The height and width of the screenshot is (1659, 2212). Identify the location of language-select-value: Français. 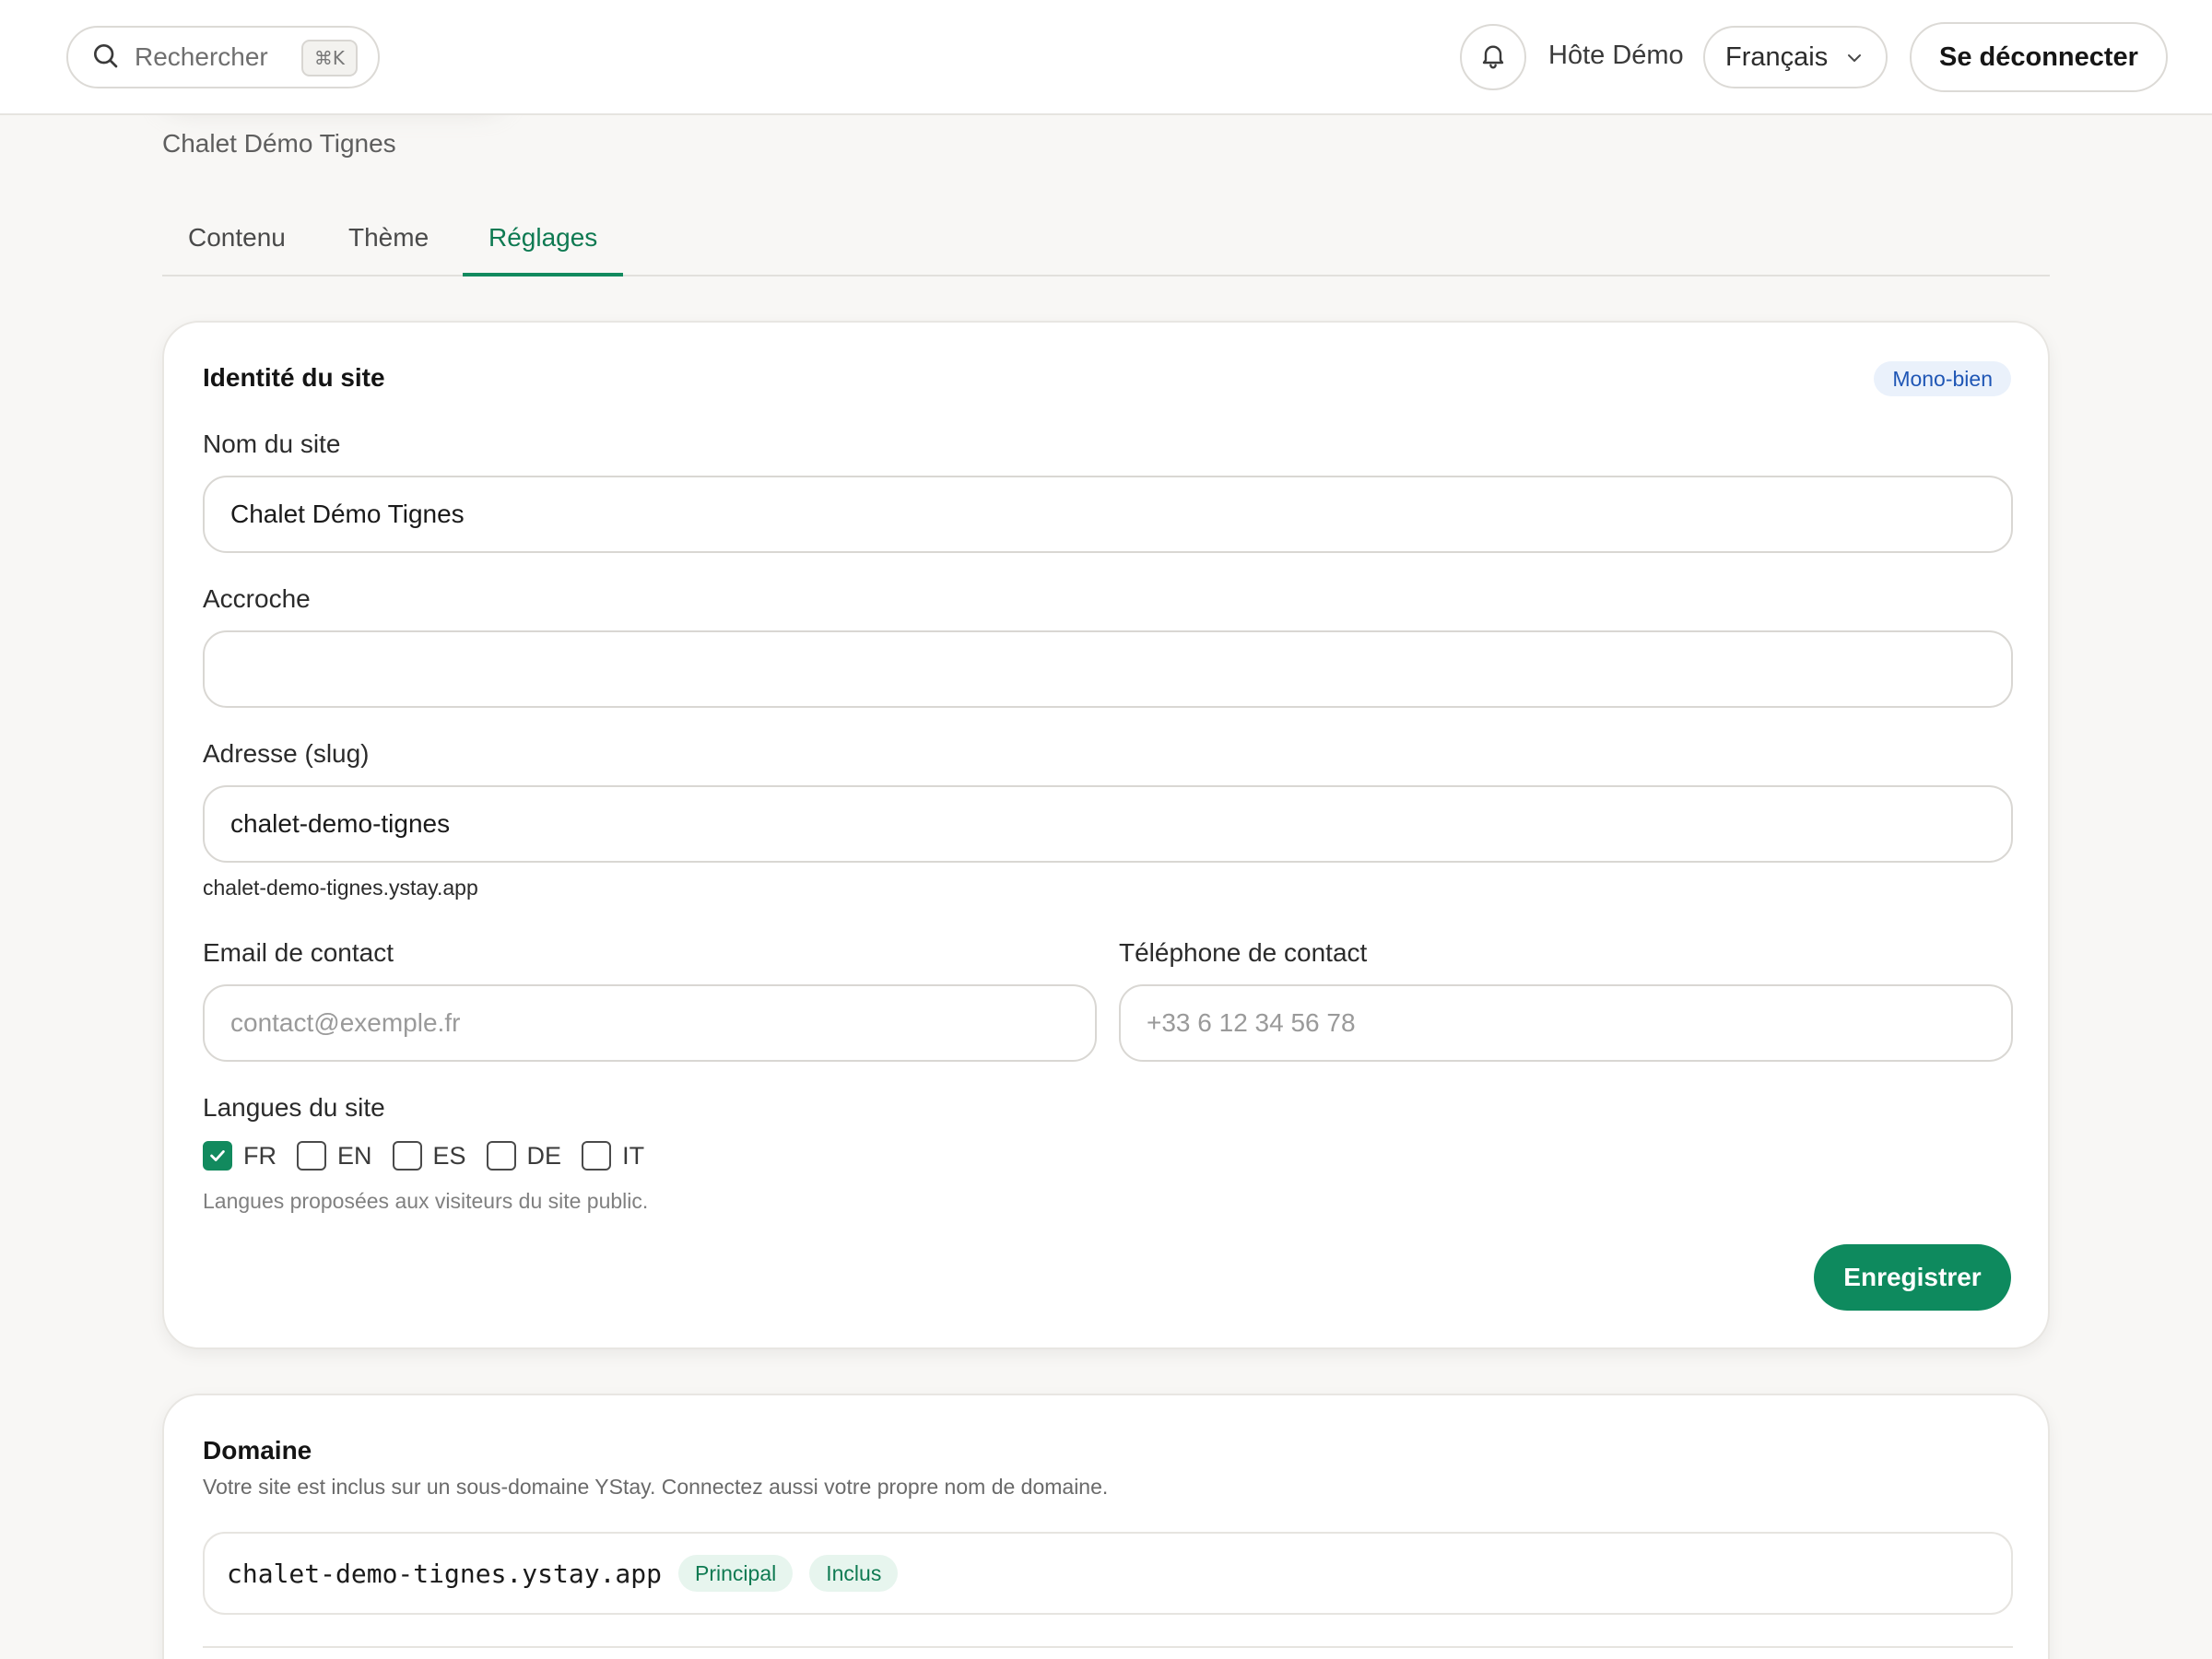
(1777, 56).